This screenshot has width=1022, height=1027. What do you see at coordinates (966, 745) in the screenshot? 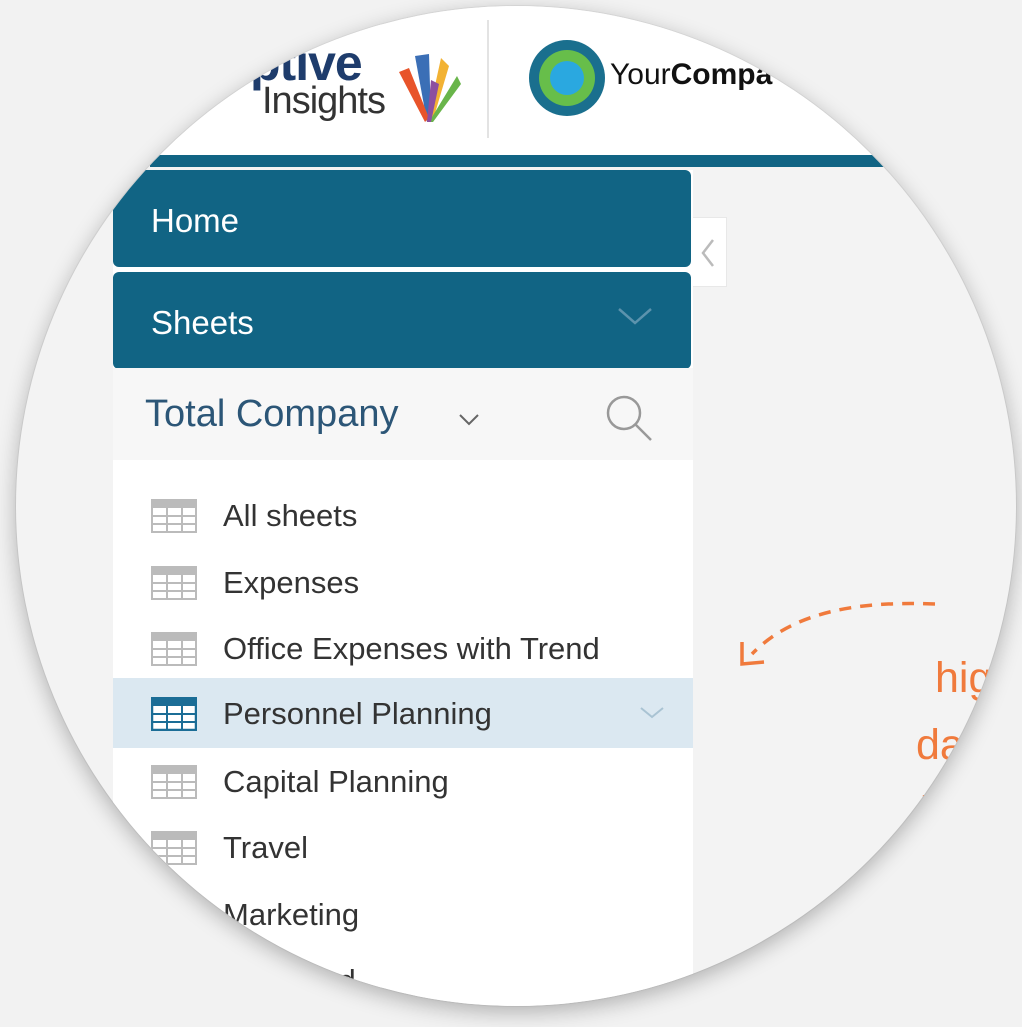
I see `annotation-line: darke` at bounding box center [966, 745].